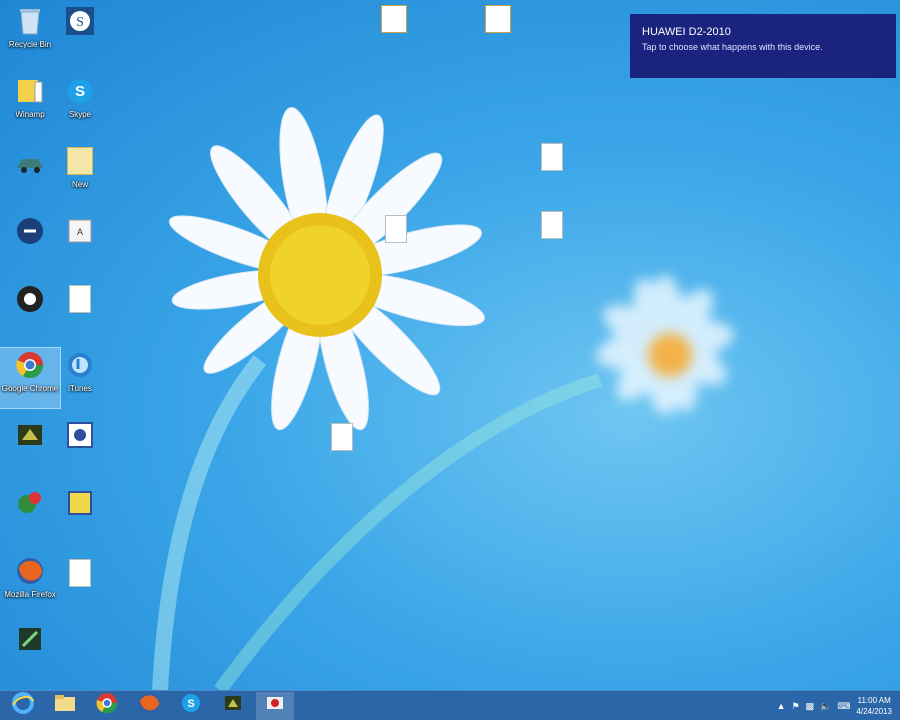 This screenshot has height=721, width=900. Describe the element at coordinates (80, 388) in the screenshot. I see `desktop-icon-label: iTunes` at that location.